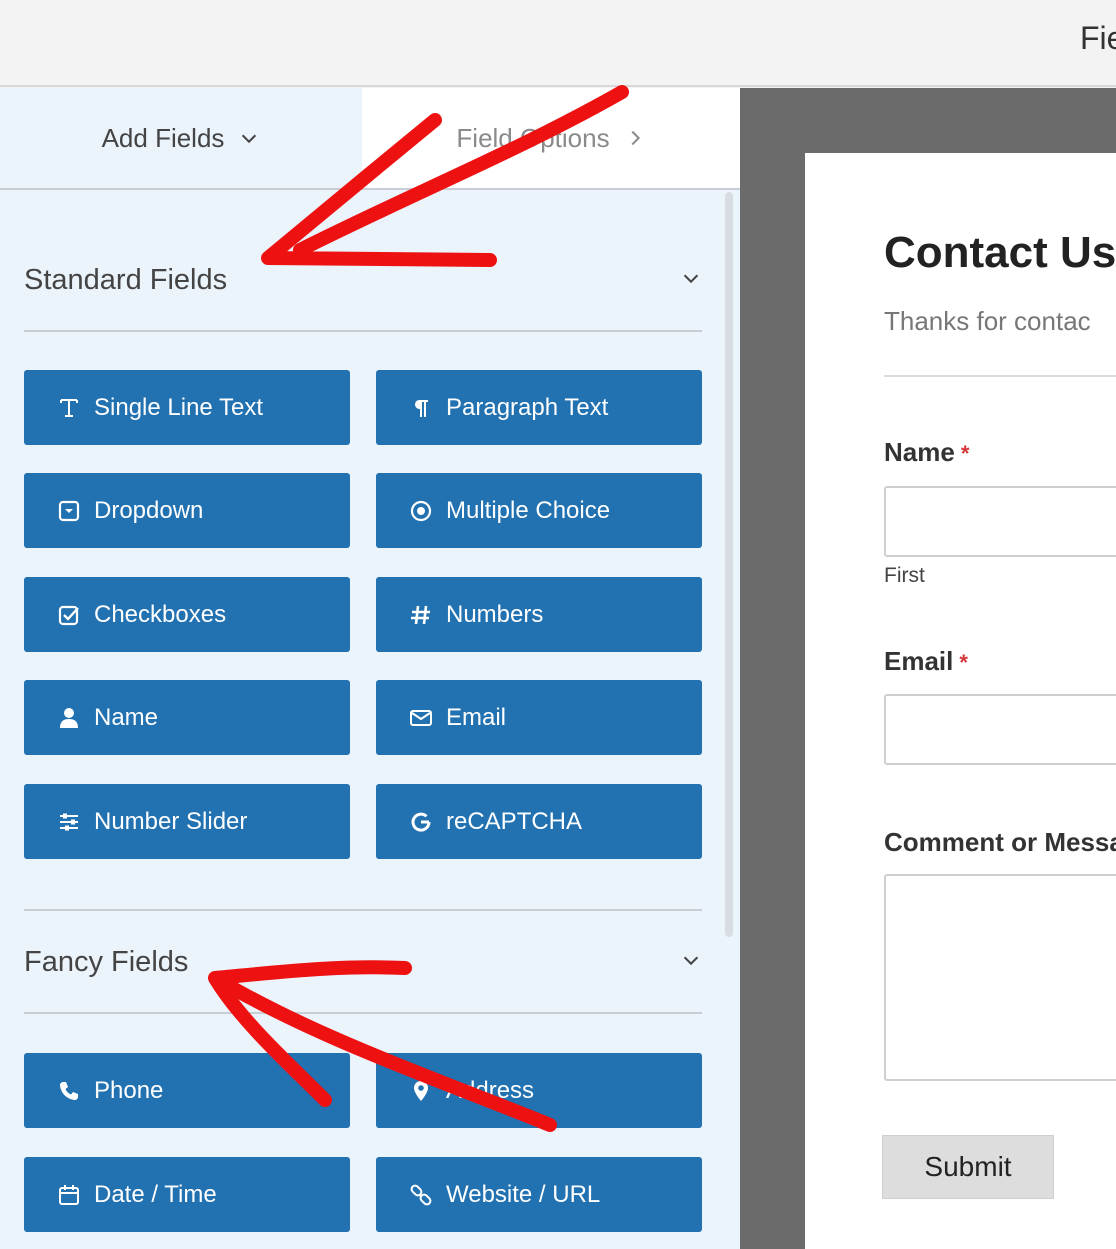  What do you see at coordinates (635, 138) in the screenshot?
I see `chevron-right-icon` at bounding box center [635, 138].